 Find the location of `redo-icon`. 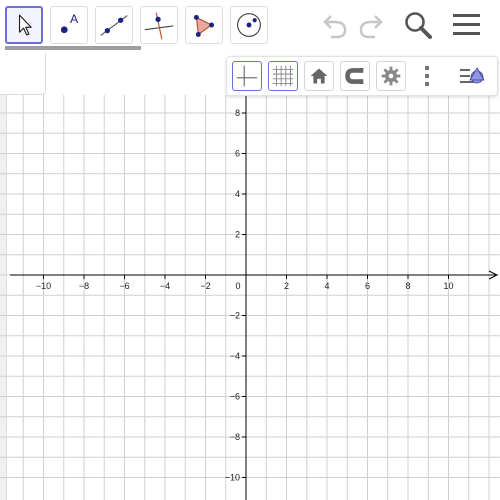

redo-icon is located at coordinates (371, 27).